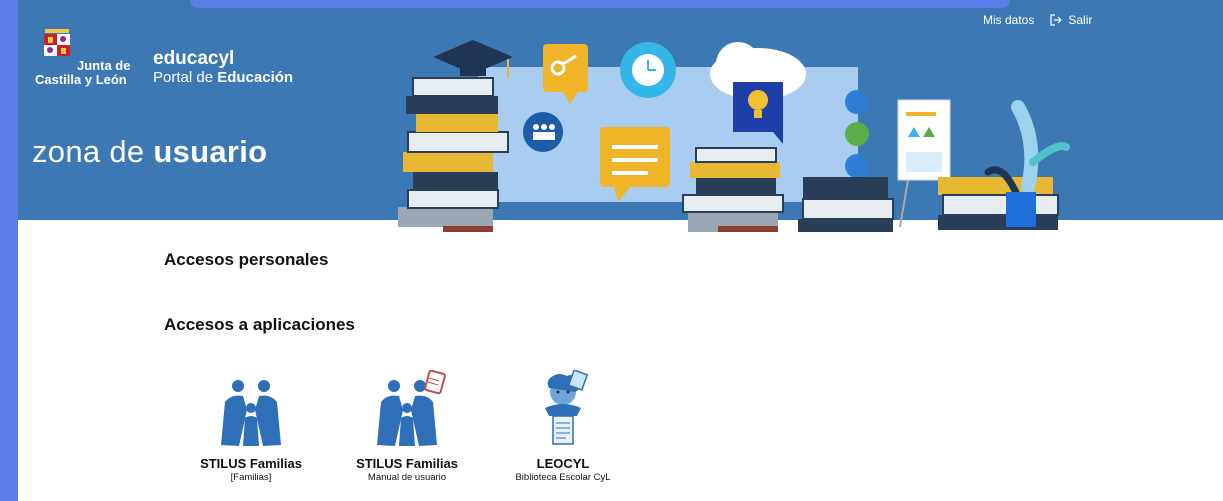 Image resolution: width=1223 pixels, height=501 pixels. Describe the element at coordinates (223, 77) in the screenshot. I see `portal-subtitle: Portal de Educación` at that location.